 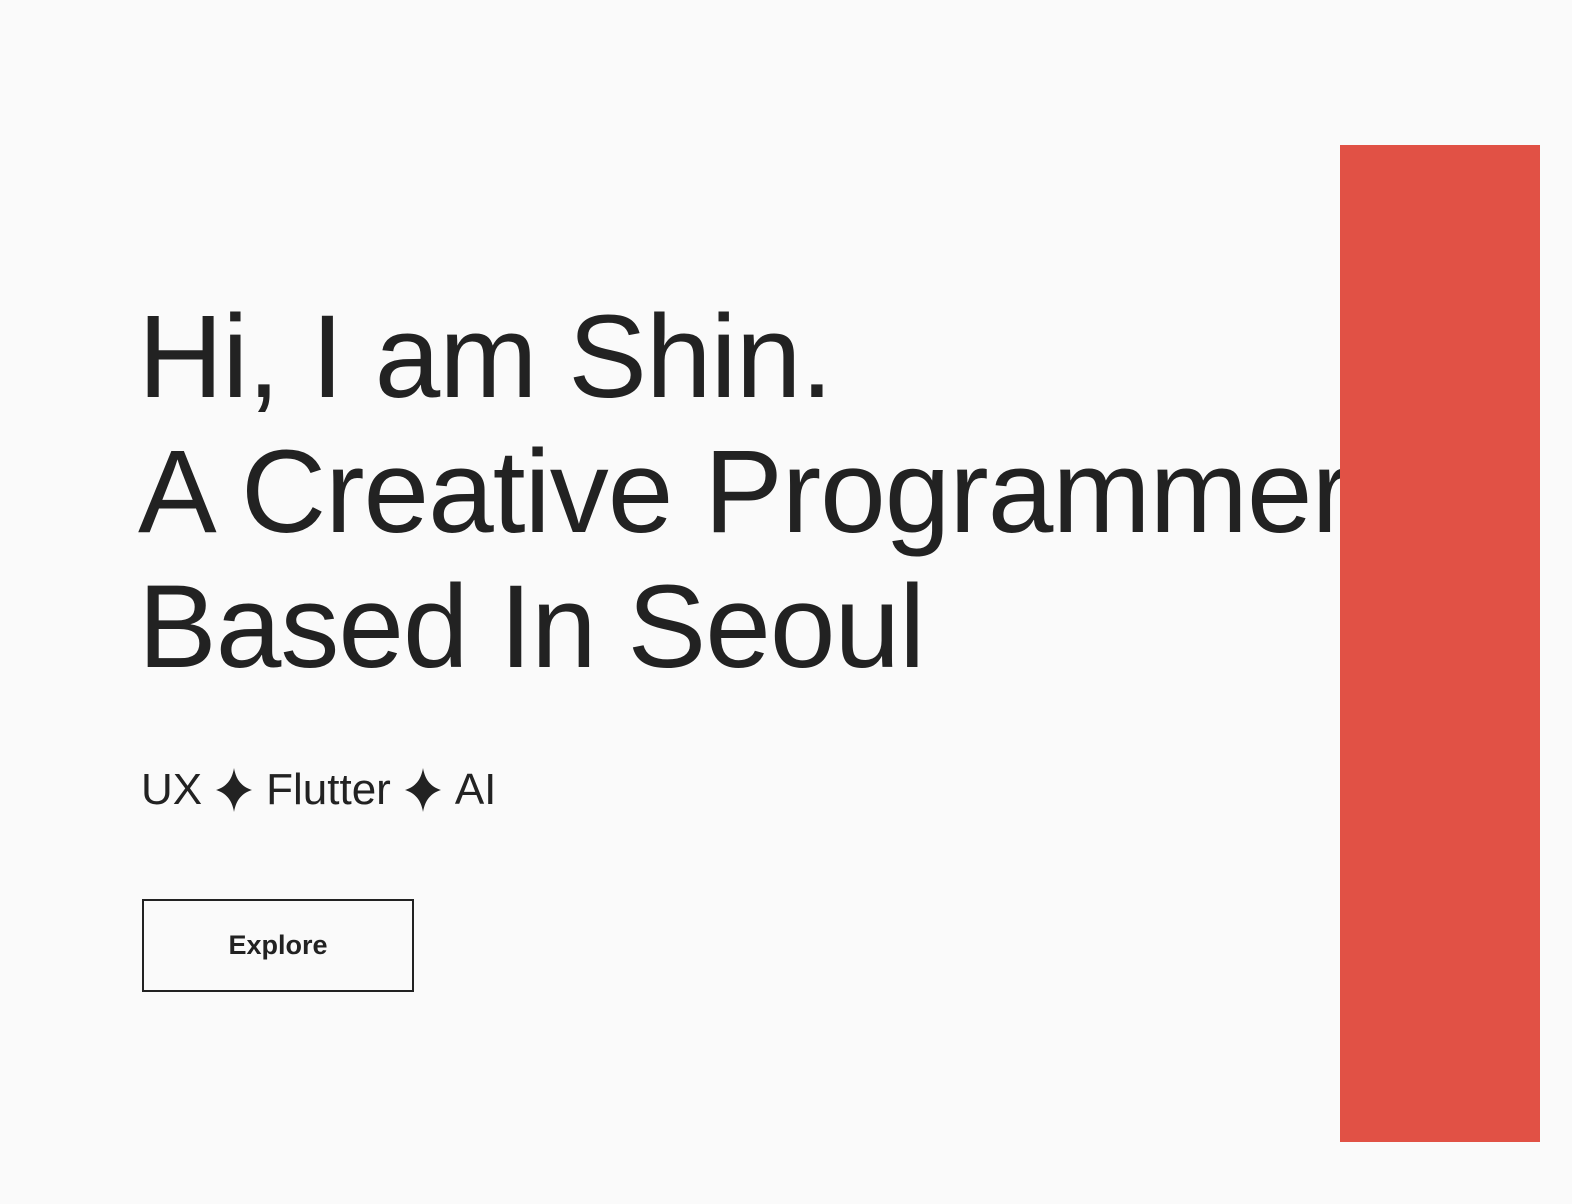 What do you see at coordinates (475, 789) in the screenshot?
I see `skill-ai: AI` at bounding box center [475, 789].